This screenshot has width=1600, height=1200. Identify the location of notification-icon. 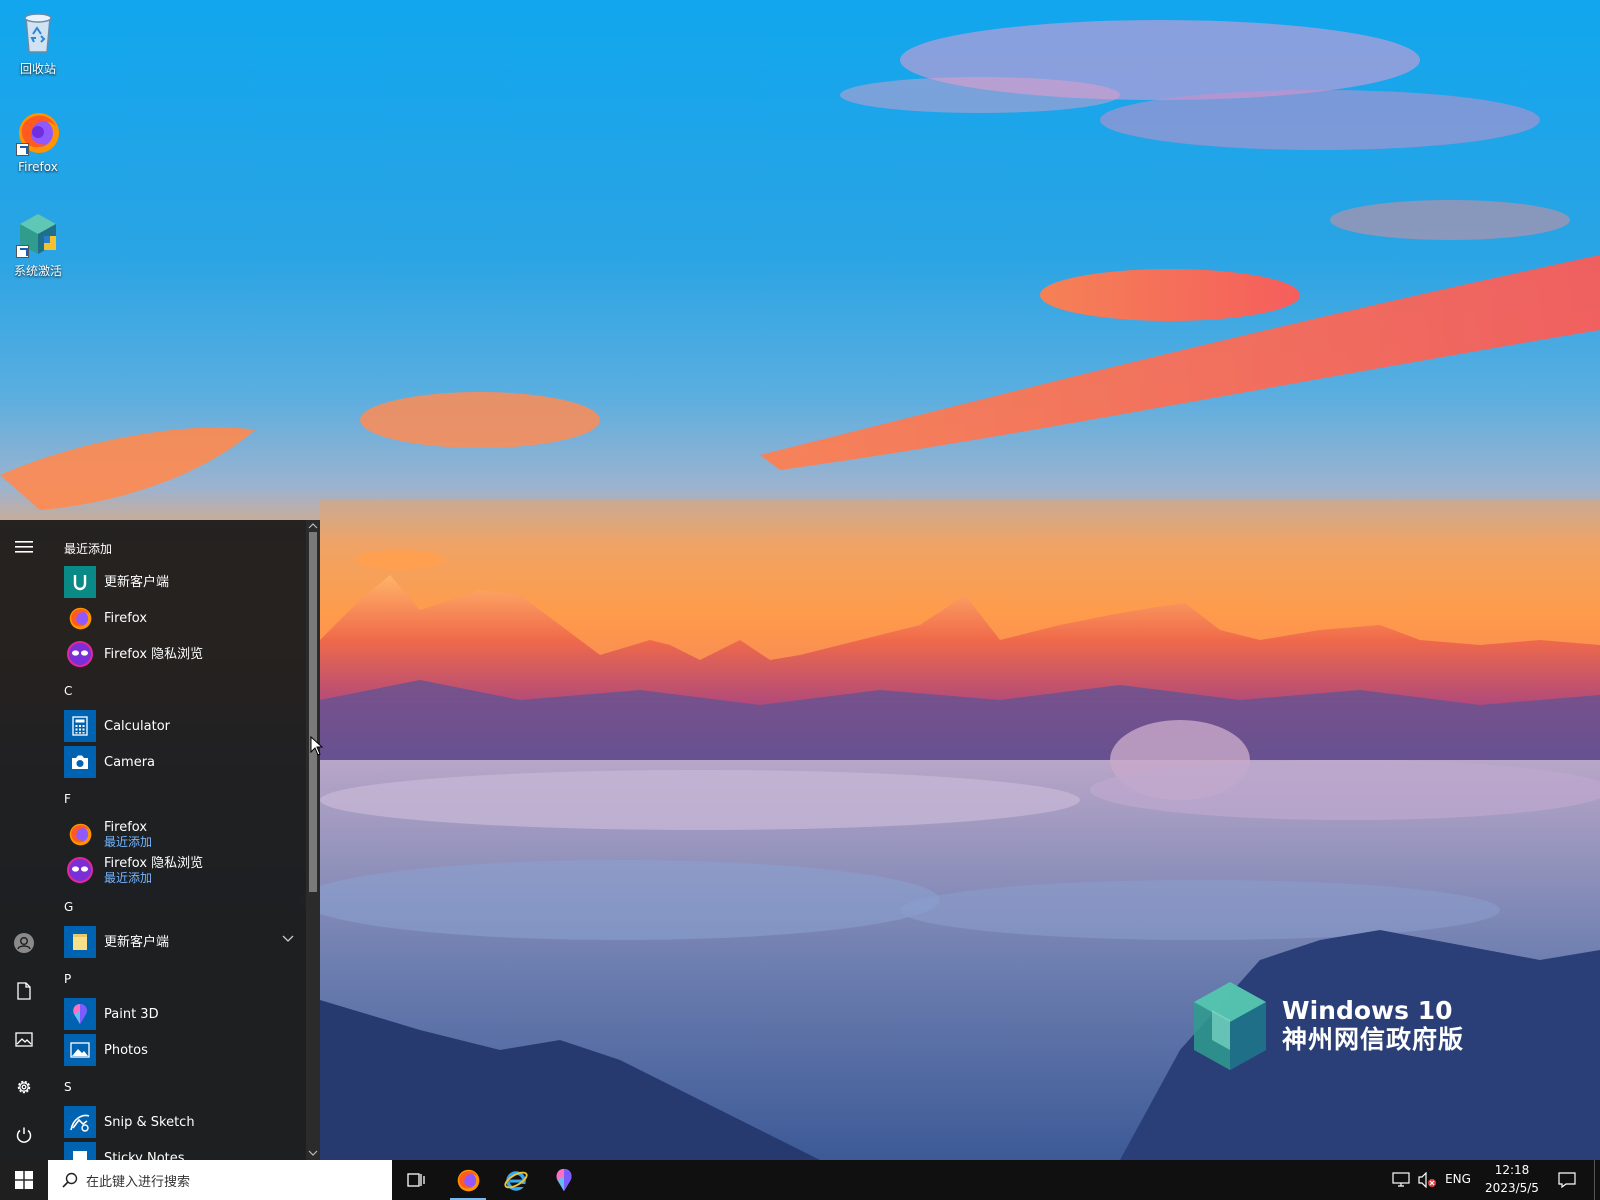
(1567, 1180).